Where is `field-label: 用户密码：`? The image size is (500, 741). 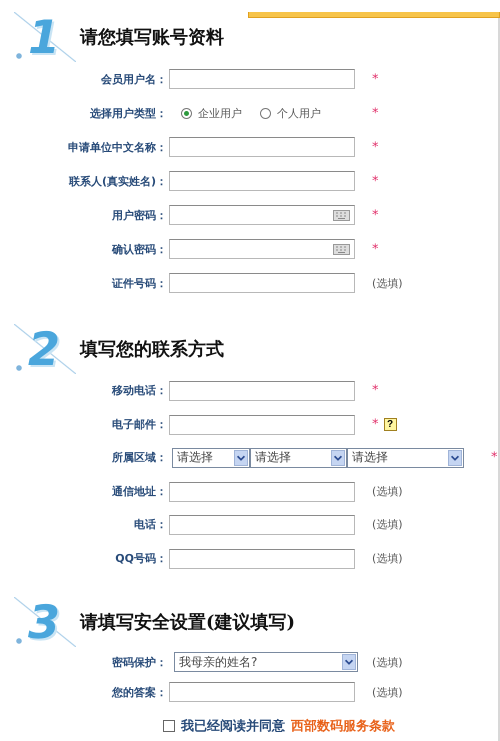
field-label: 用户密码： is located at coordinates (138, 215).